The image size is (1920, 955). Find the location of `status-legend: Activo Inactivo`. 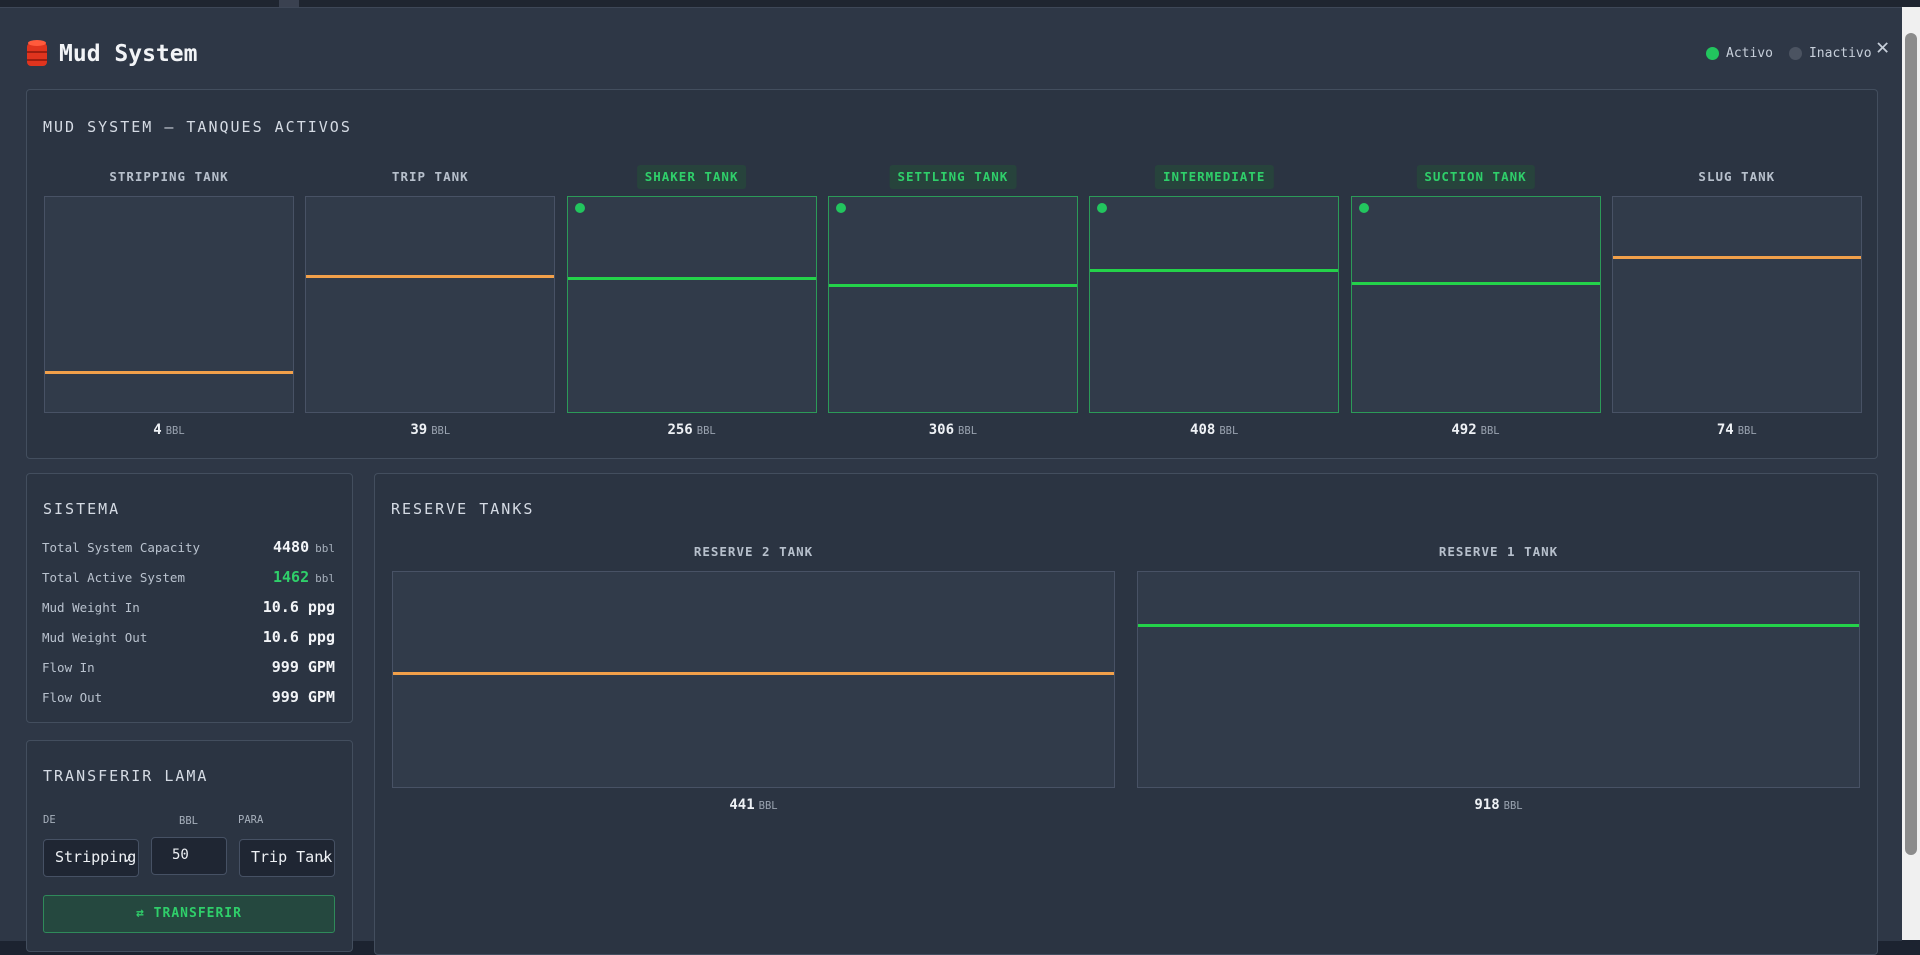

status-legend: Activo Inactivo is located at coordinates (1789, 53).